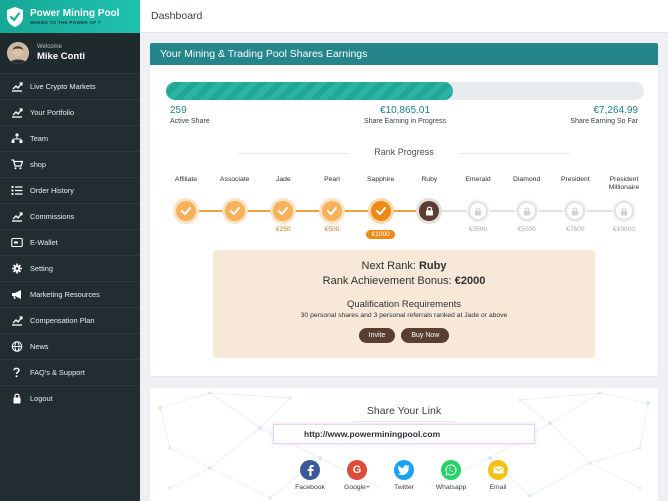  Describe the element at coordinates (17, 138) in the screenshot. I see `team-icon` at that location.